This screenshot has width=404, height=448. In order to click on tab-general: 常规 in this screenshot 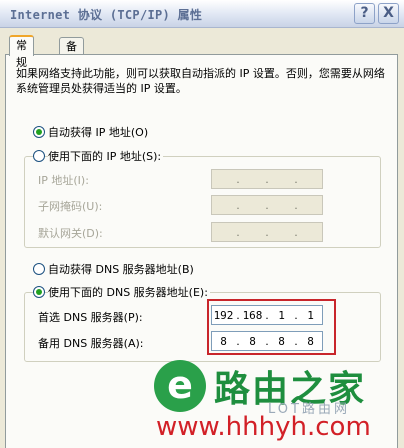, I will do `click(21, 52)`.